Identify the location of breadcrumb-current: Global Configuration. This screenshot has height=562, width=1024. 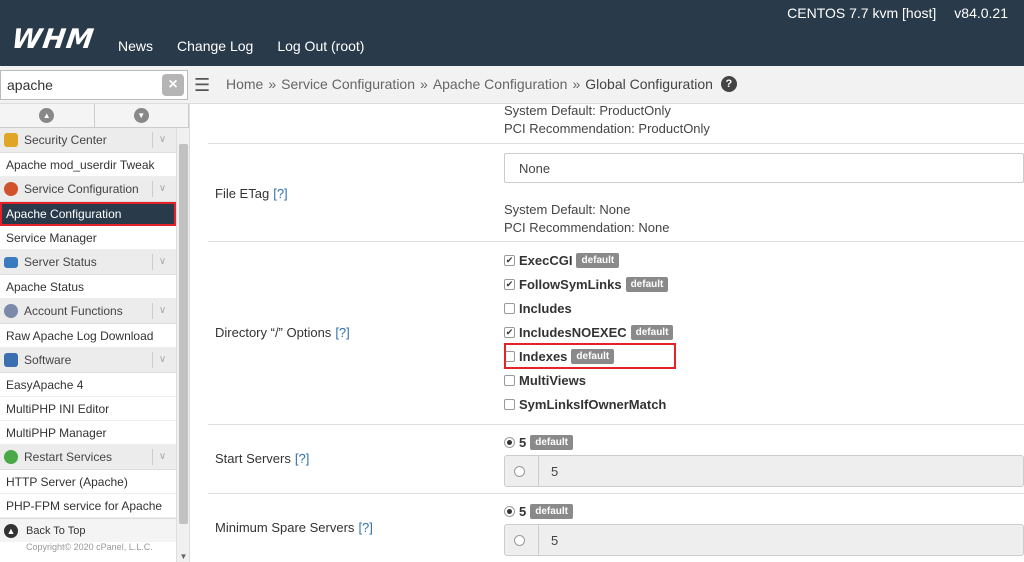
(649, 84).